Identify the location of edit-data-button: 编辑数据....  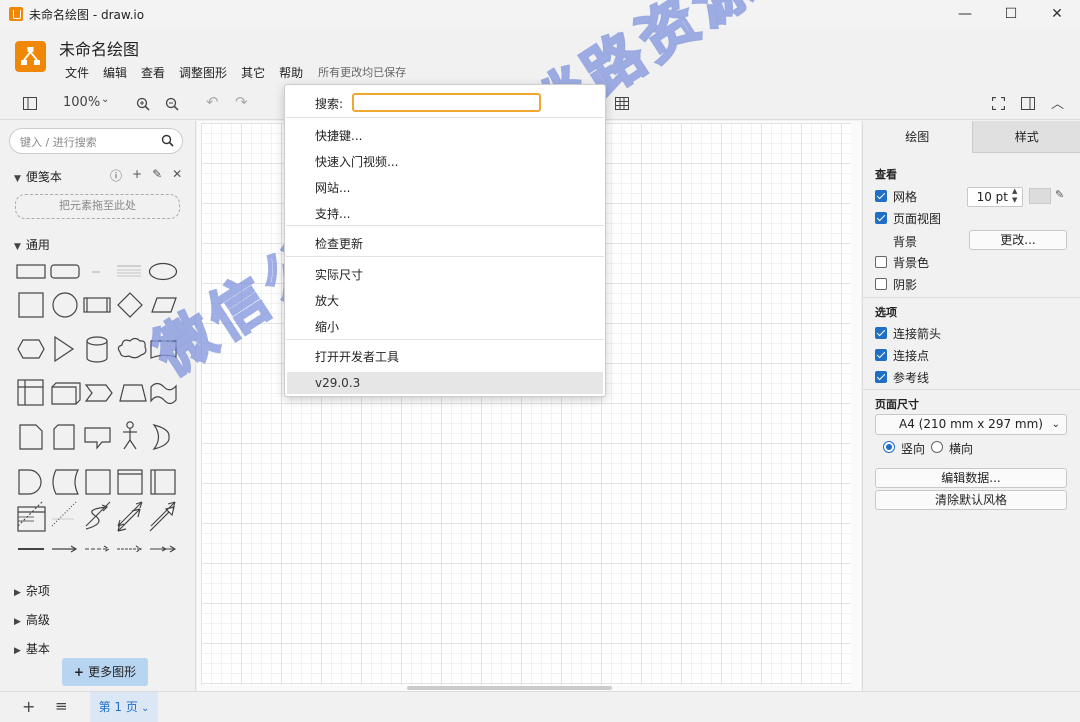
(971, 478).